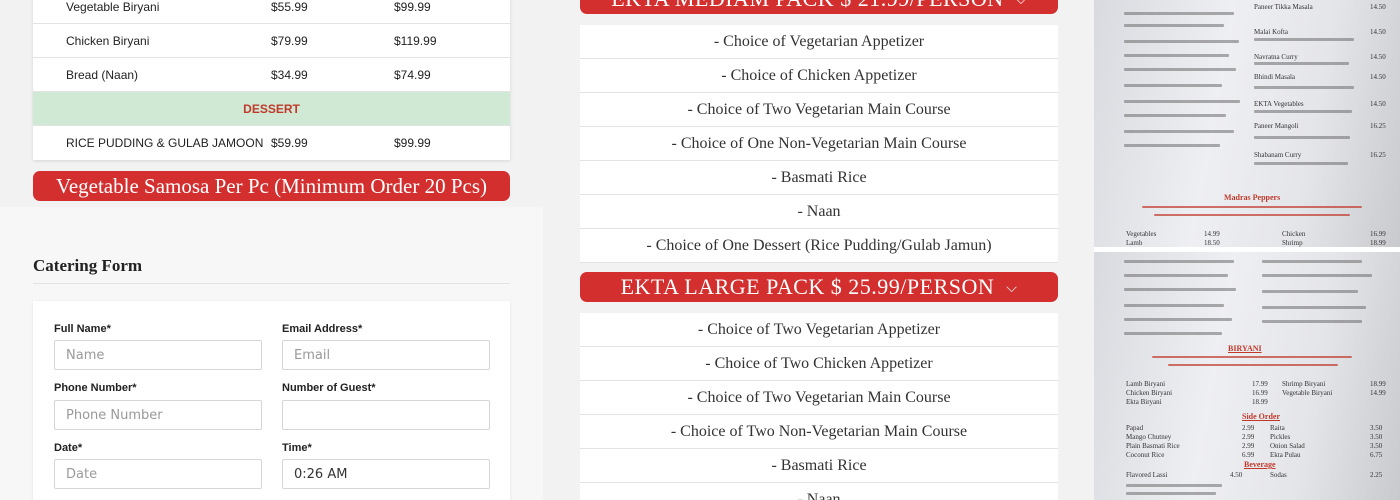 This screenshot has width=1400, height=500. I want to click on menu-text: Chicken Biryani, so click(1149, 393).